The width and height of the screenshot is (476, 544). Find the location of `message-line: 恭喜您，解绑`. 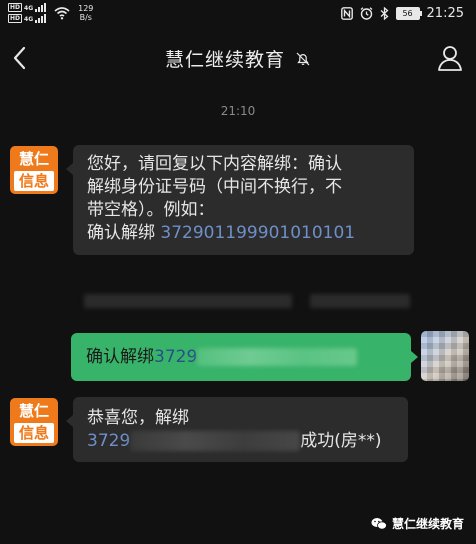

message-line: 恭喜您，解绑 is located at coordinates (138, 418).